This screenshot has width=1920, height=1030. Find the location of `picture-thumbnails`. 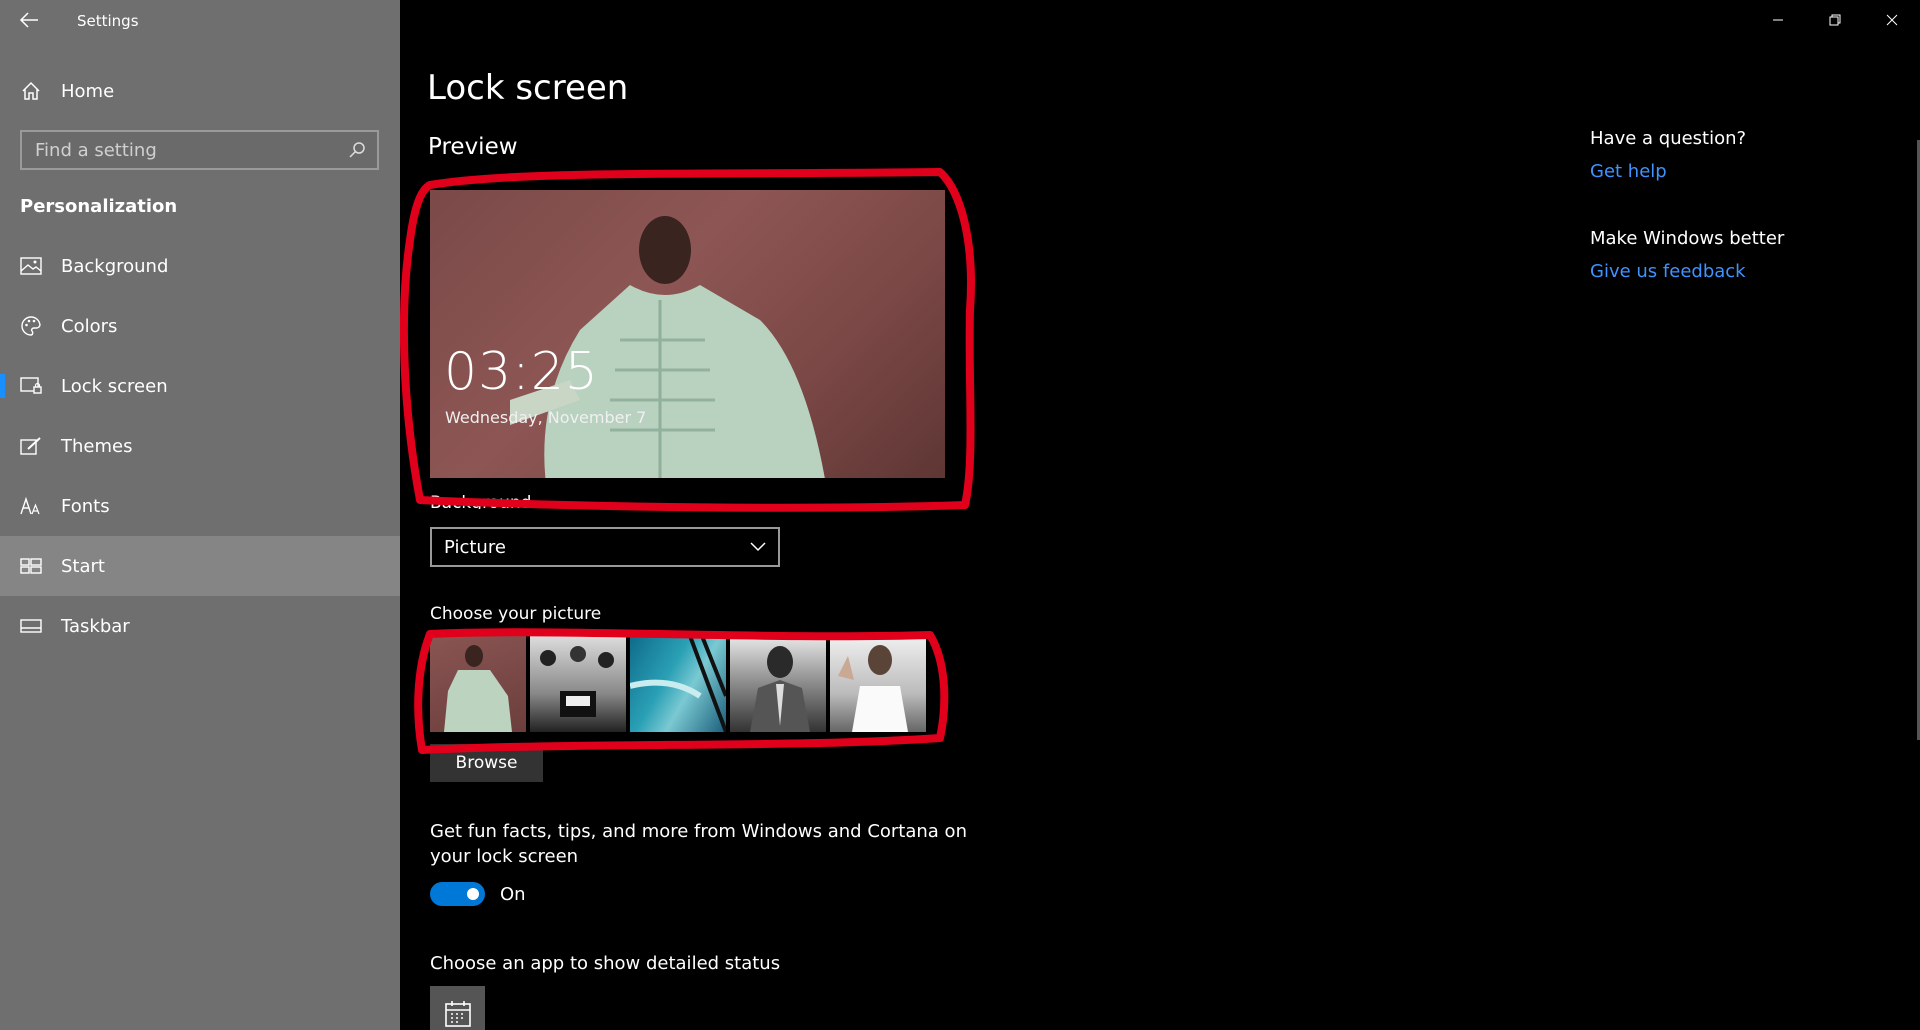

picture-thumbnails is located at coordinates (678, 684).